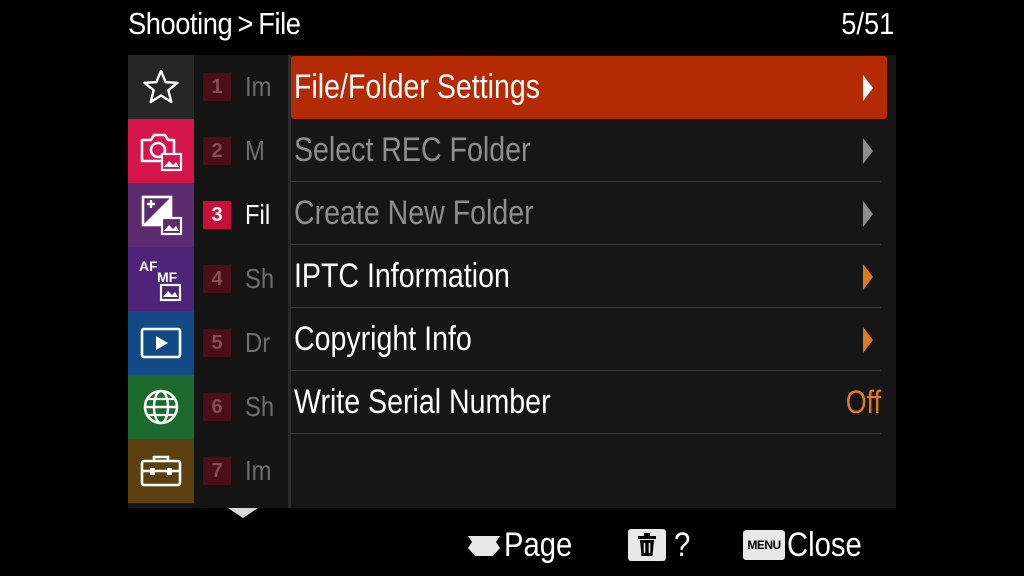 This screenshot has width=1024, height=576. I want to click on menu-item-label: IPTC Information, so click(402, 276).